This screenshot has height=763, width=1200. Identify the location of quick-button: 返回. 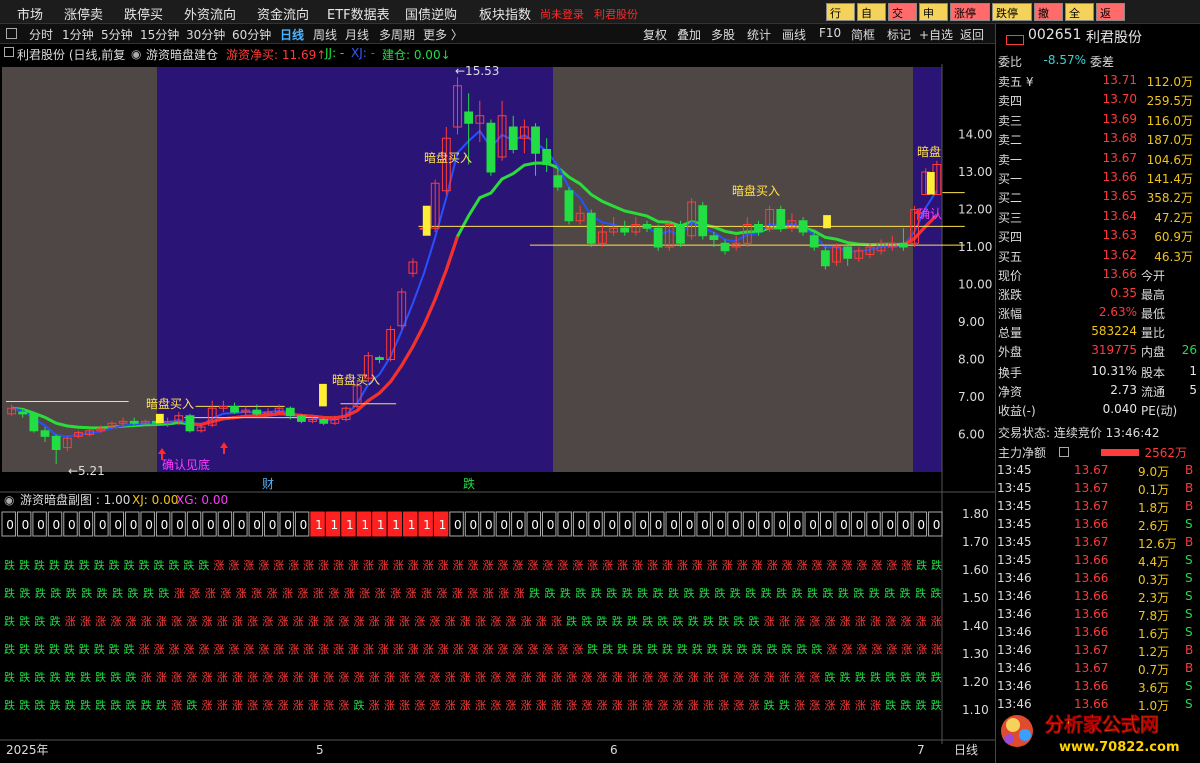
(1110, 19).